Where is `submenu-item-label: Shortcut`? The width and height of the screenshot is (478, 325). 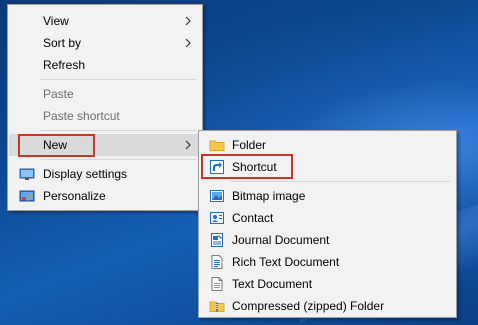 submenu-item-label: Shortcut is located at coordinates (254, 167).